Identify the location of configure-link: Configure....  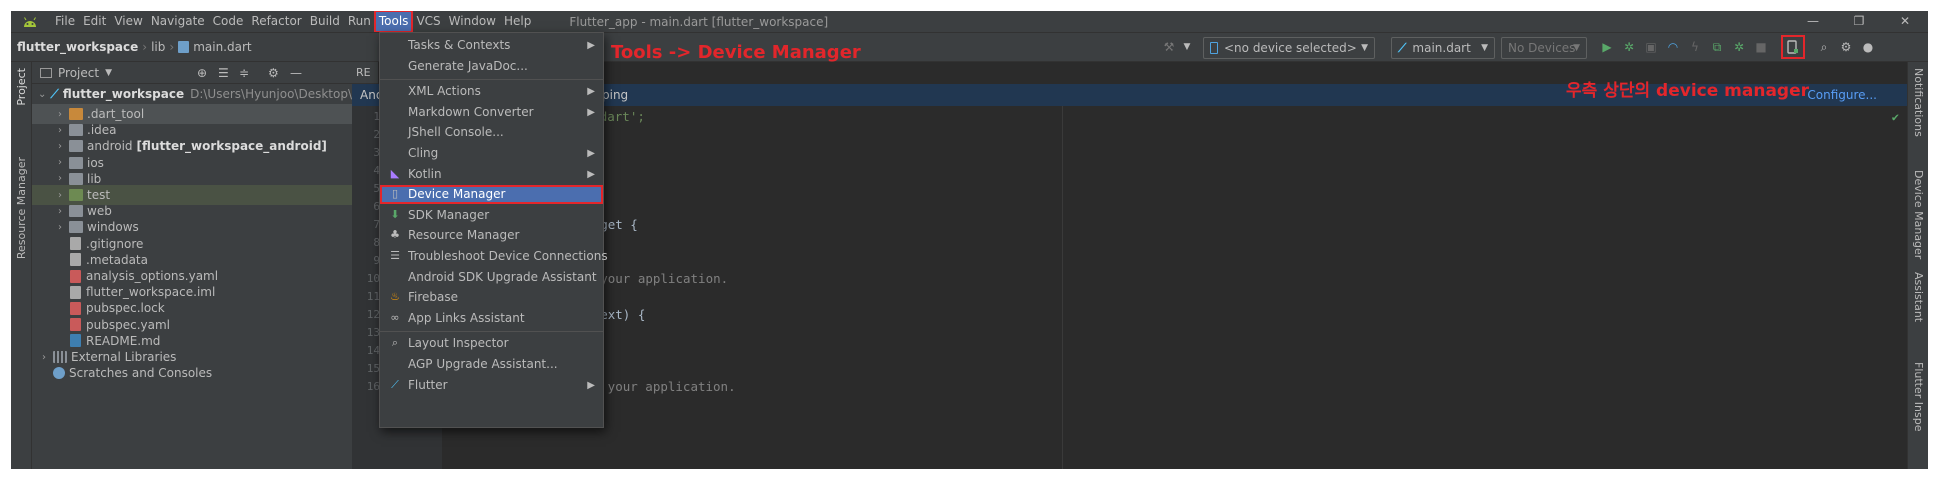
(1842, 95).